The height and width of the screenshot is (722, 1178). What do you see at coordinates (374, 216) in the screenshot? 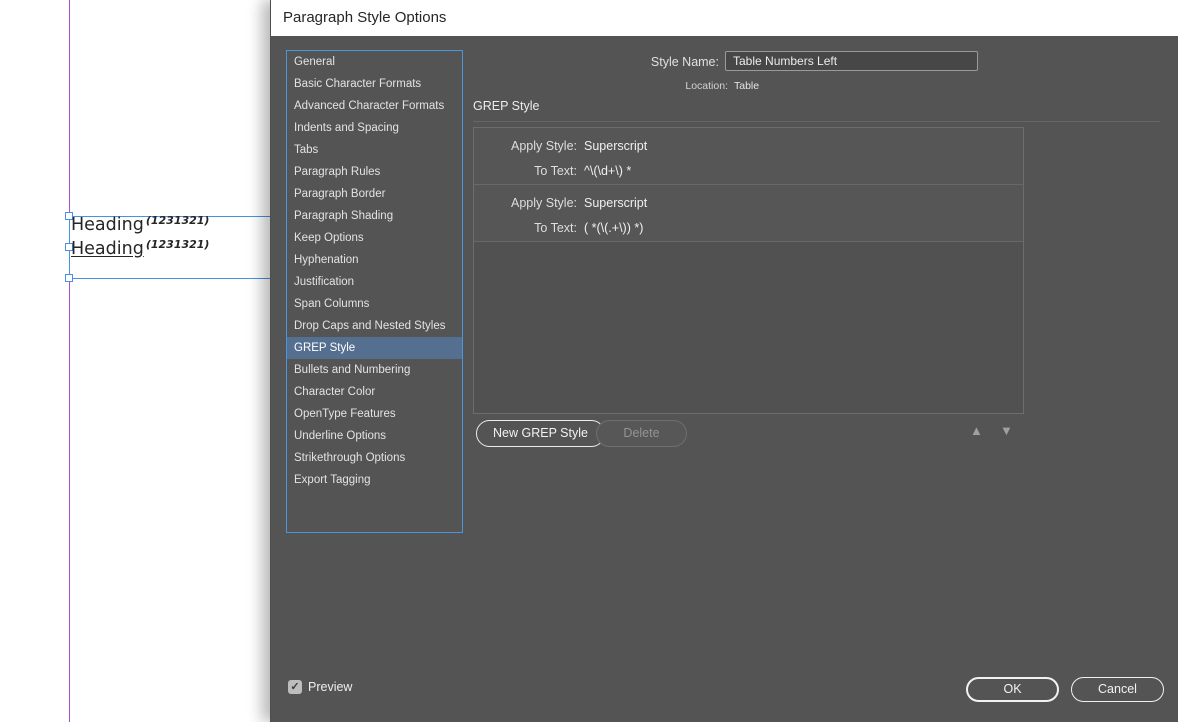
I see `sidebar-item-paragraph-shading: Paragraph Shading` at bounding box center [374, 216].